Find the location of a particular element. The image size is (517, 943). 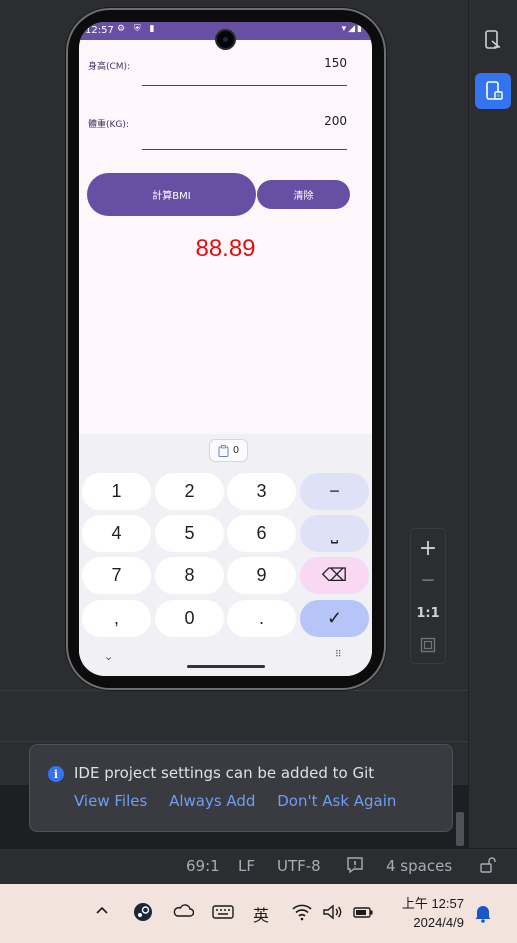

windows-taskbar: 英 上午 12:57 2024/4/9 is located at coordinates (258, 913).